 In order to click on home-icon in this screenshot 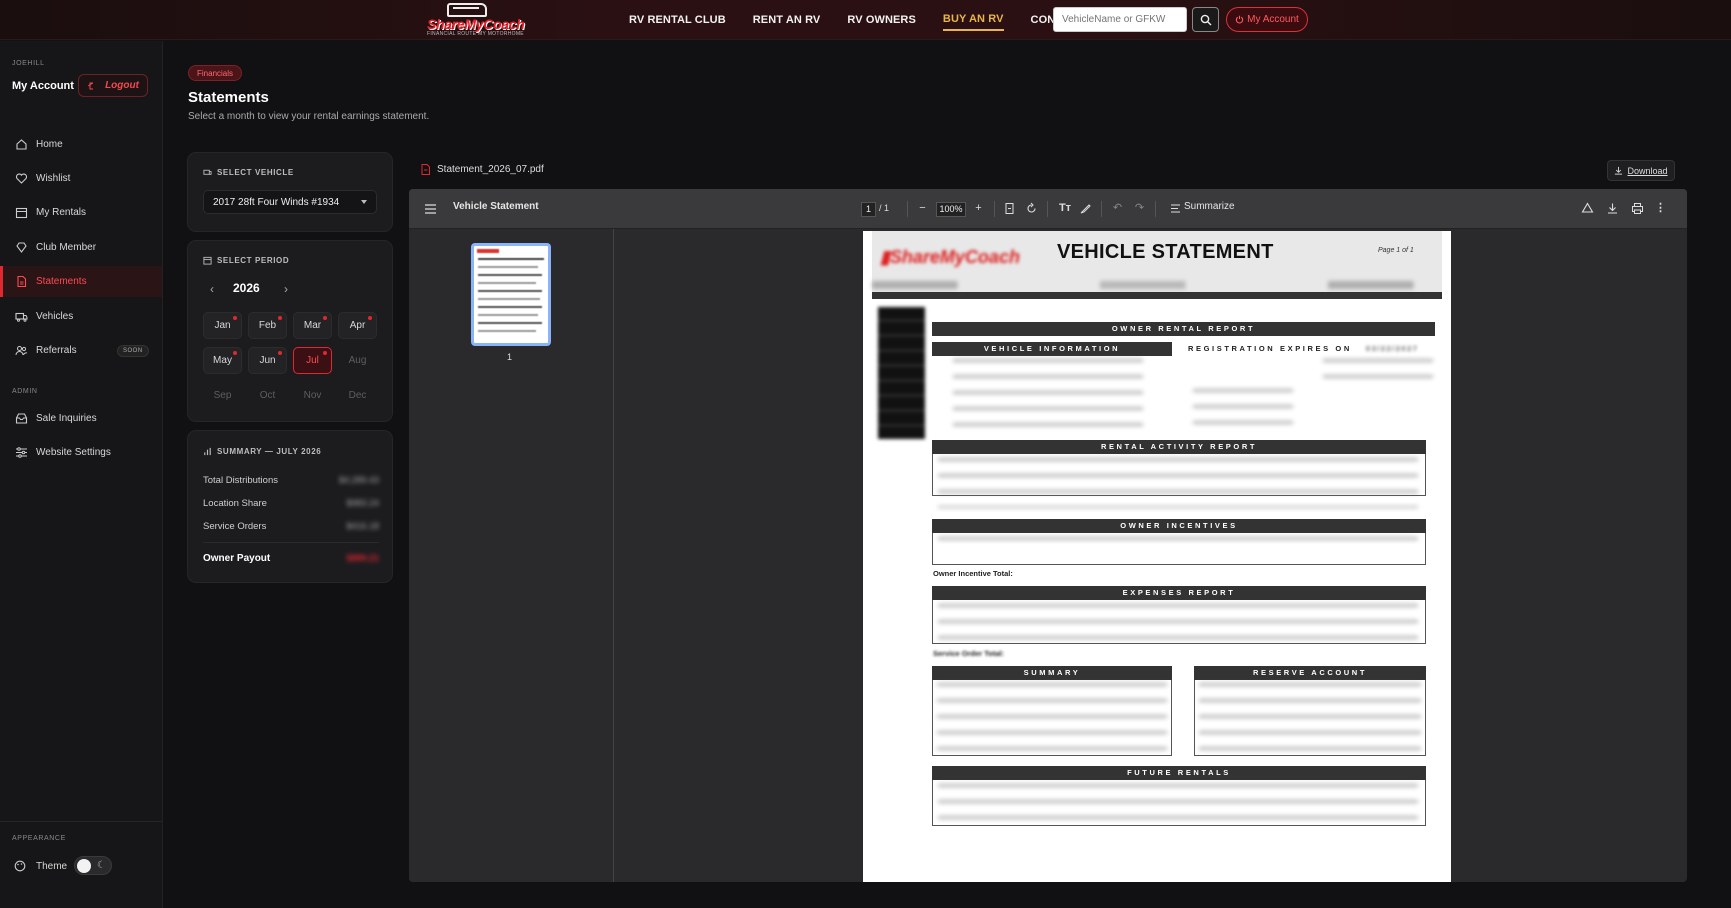, I will do `click(21, 144)`.